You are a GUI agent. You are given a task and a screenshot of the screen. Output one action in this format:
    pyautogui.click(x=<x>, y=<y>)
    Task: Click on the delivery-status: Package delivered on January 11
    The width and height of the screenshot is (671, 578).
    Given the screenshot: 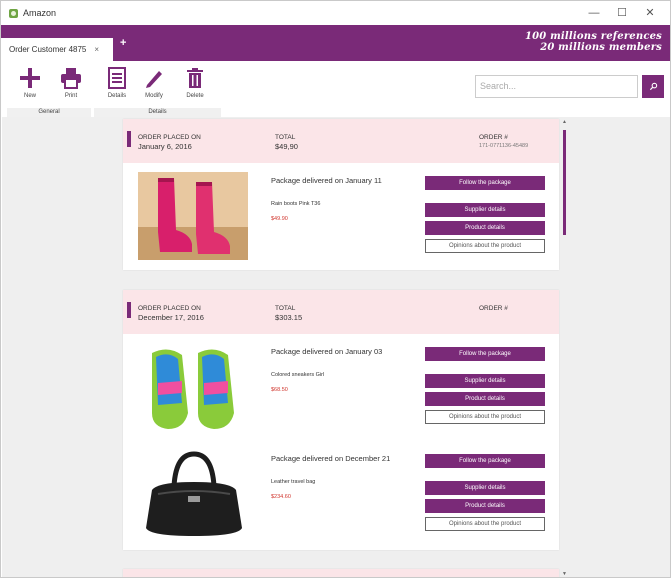 What is the action you would take?
    pyautogui.click(x=326, y=180)
    